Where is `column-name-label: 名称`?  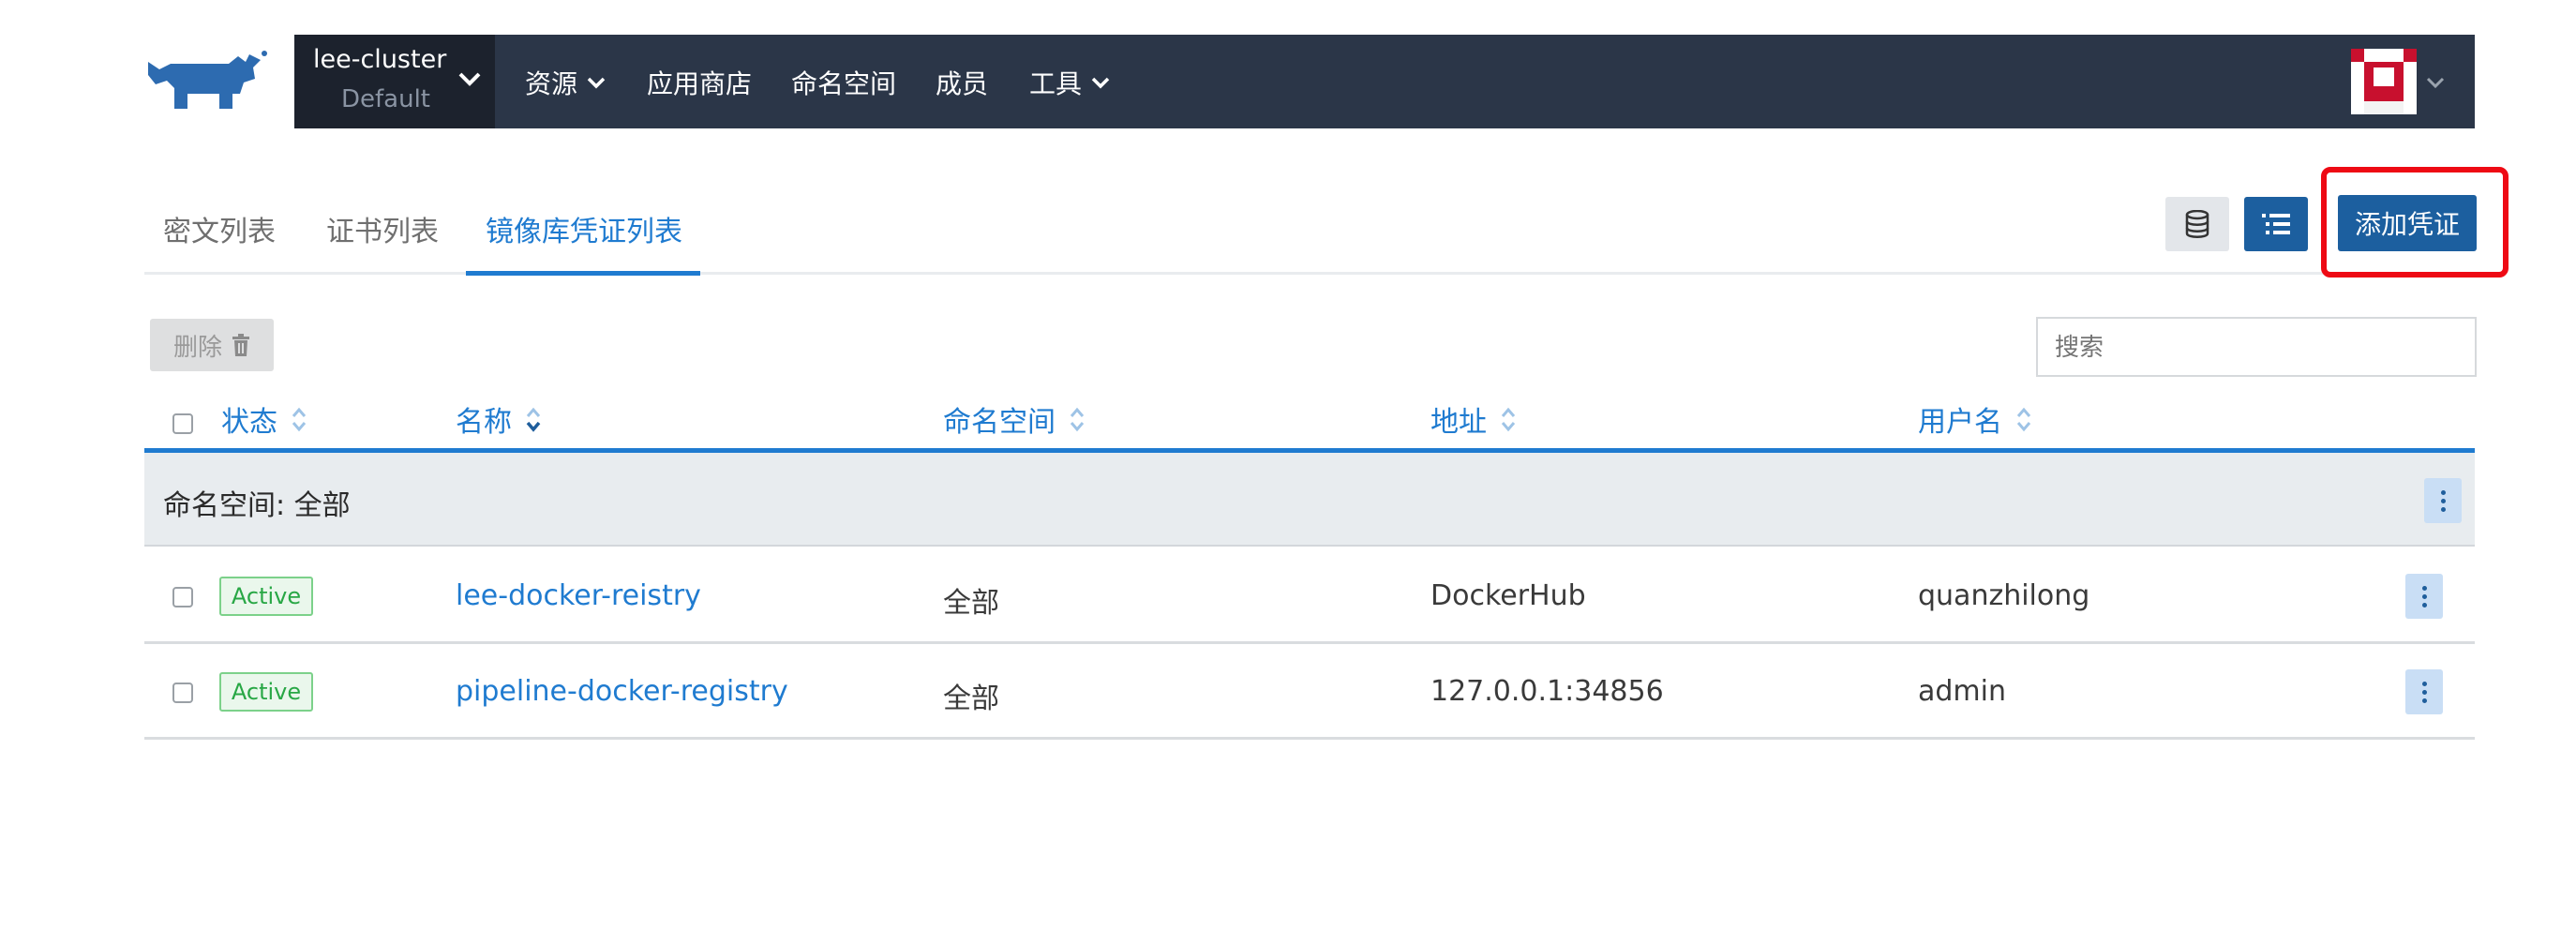
column-name-label: 名称 is located at coordinates (484, 422).